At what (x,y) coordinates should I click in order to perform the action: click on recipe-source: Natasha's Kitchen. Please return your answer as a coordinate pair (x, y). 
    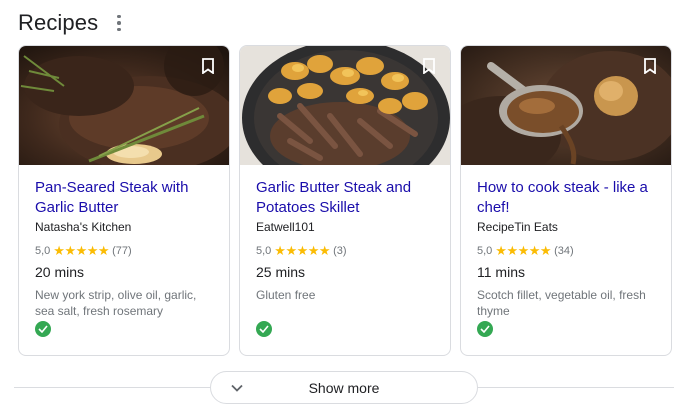
    Looking at the image, I should click on (83, 227).